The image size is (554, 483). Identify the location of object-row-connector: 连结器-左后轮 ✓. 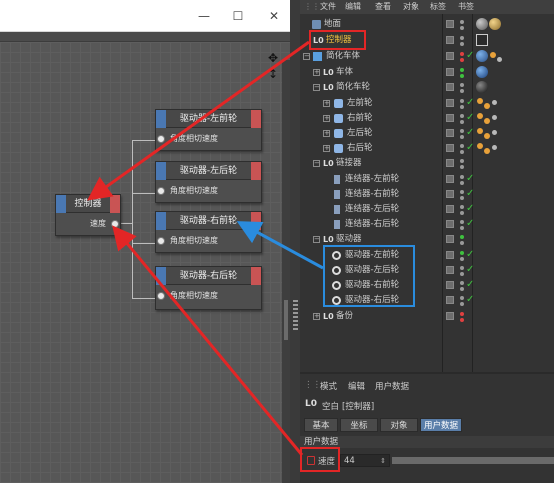
(427, 209).